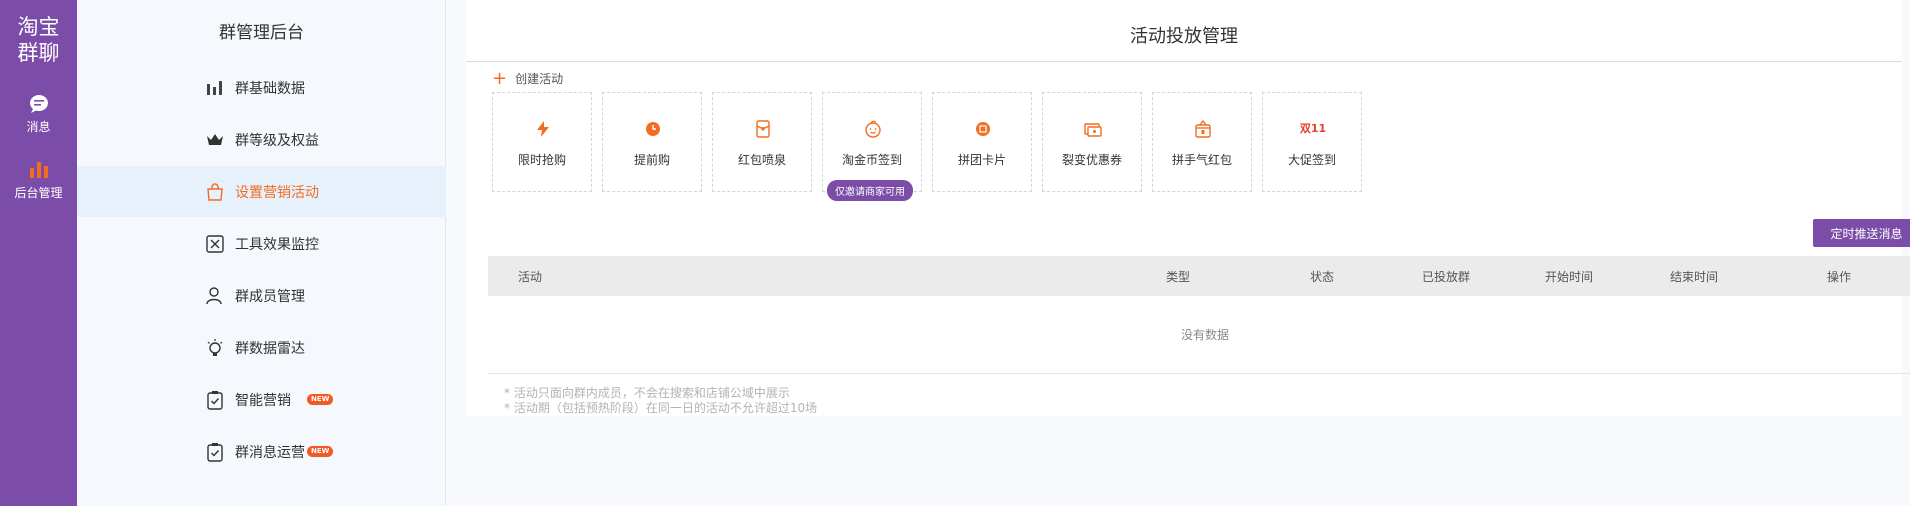  Describe the element at coordinates (261, 347) in the screenshot. I see `sidebar-item-radar: 群数据雷达` at that location.